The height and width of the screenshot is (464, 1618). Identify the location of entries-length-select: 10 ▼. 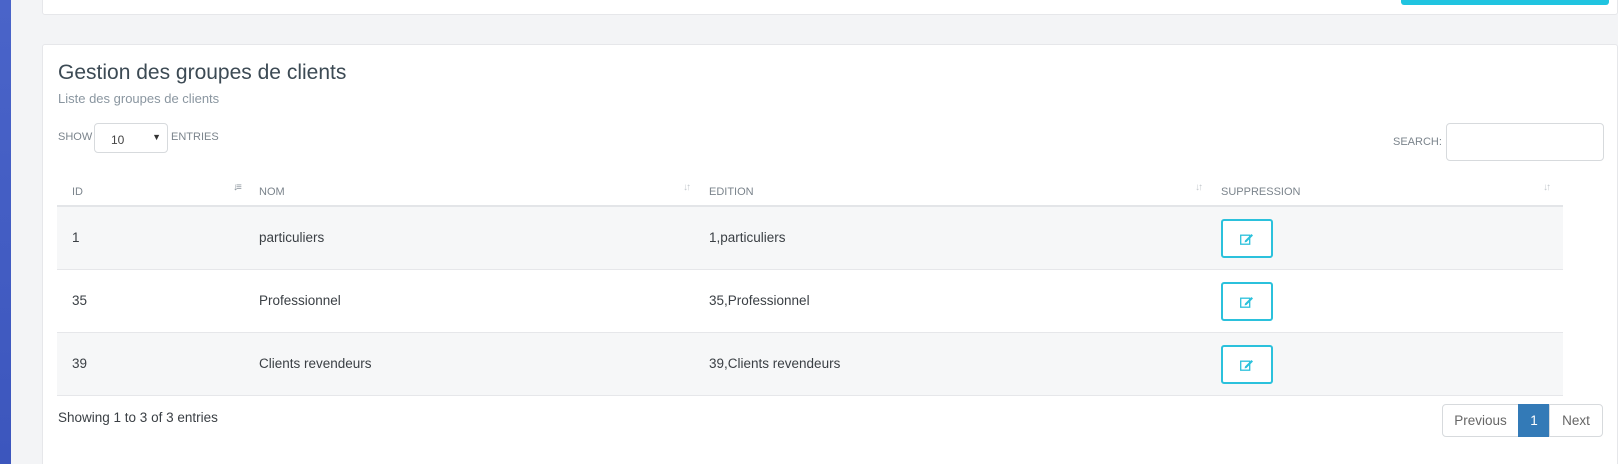
(131, 138).